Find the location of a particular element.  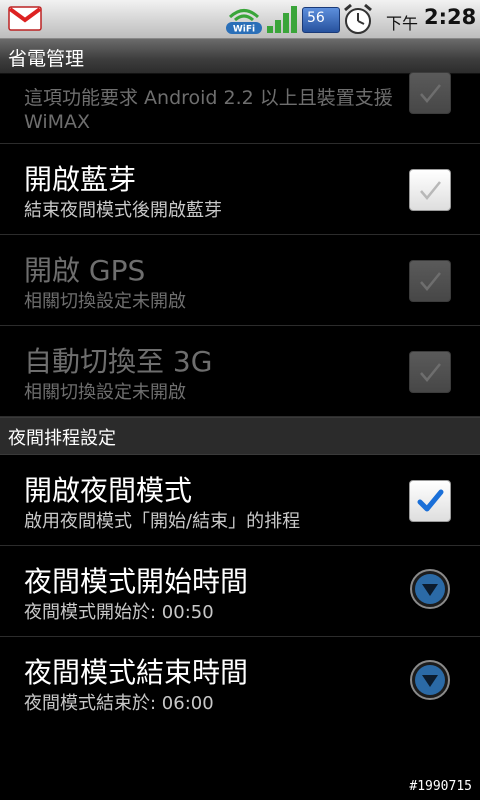

item-summary: 啟用夜間模式「開始/結束」的排程 is located at coordinates (162, 521).